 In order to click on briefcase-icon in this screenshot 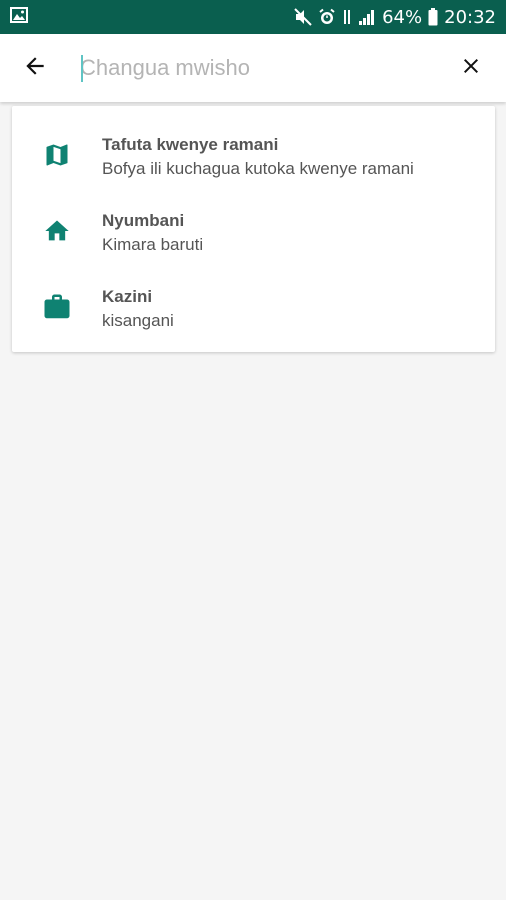, I will do `click(57, 309)`.